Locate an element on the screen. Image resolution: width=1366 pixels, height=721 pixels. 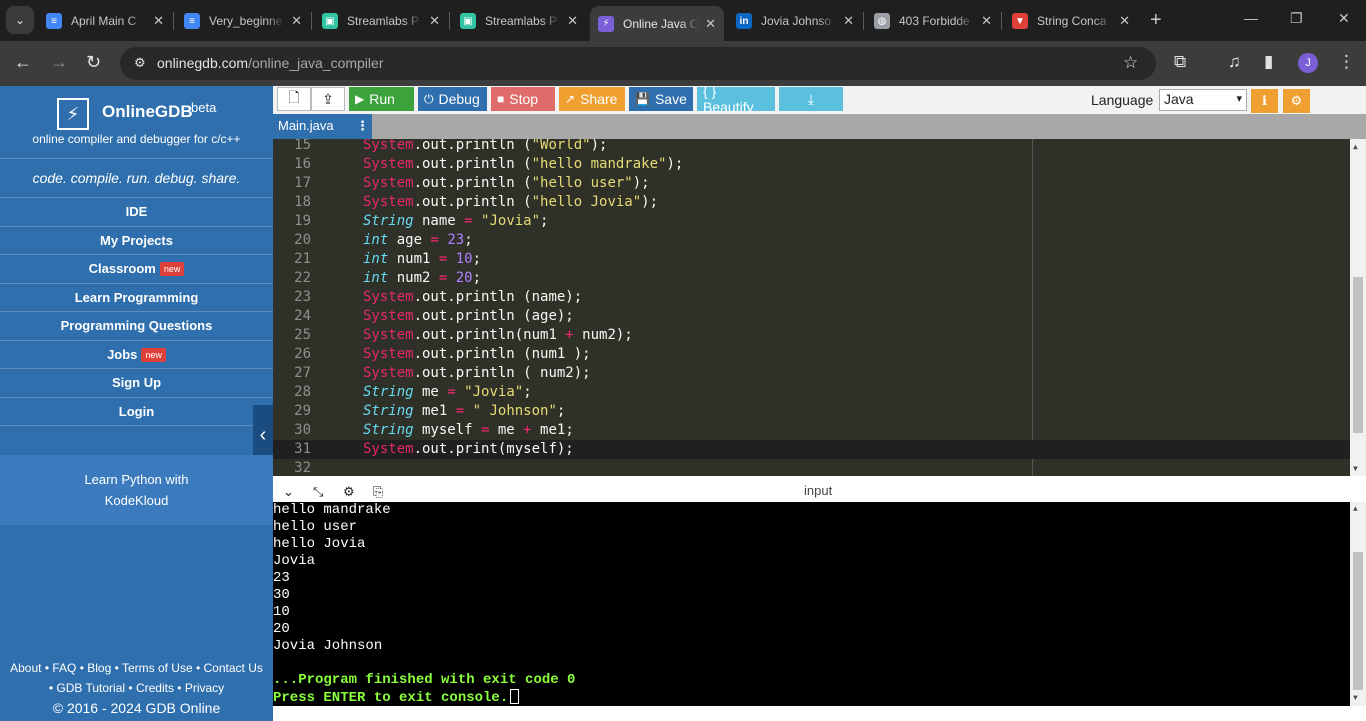
download-button: ⤓ is located at coordinates (811, 99).